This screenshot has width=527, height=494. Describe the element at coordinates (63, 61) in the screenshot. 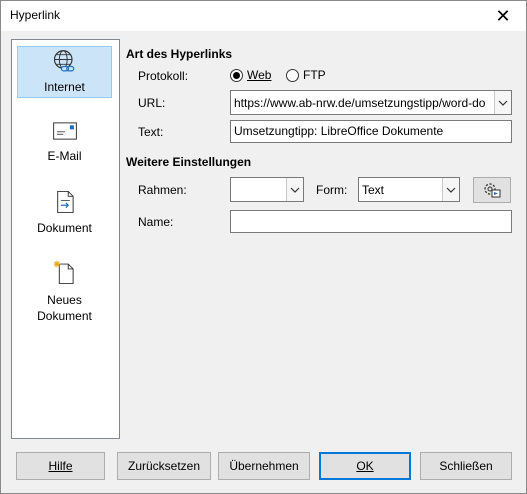

I see `globe-link-icon` at that location.